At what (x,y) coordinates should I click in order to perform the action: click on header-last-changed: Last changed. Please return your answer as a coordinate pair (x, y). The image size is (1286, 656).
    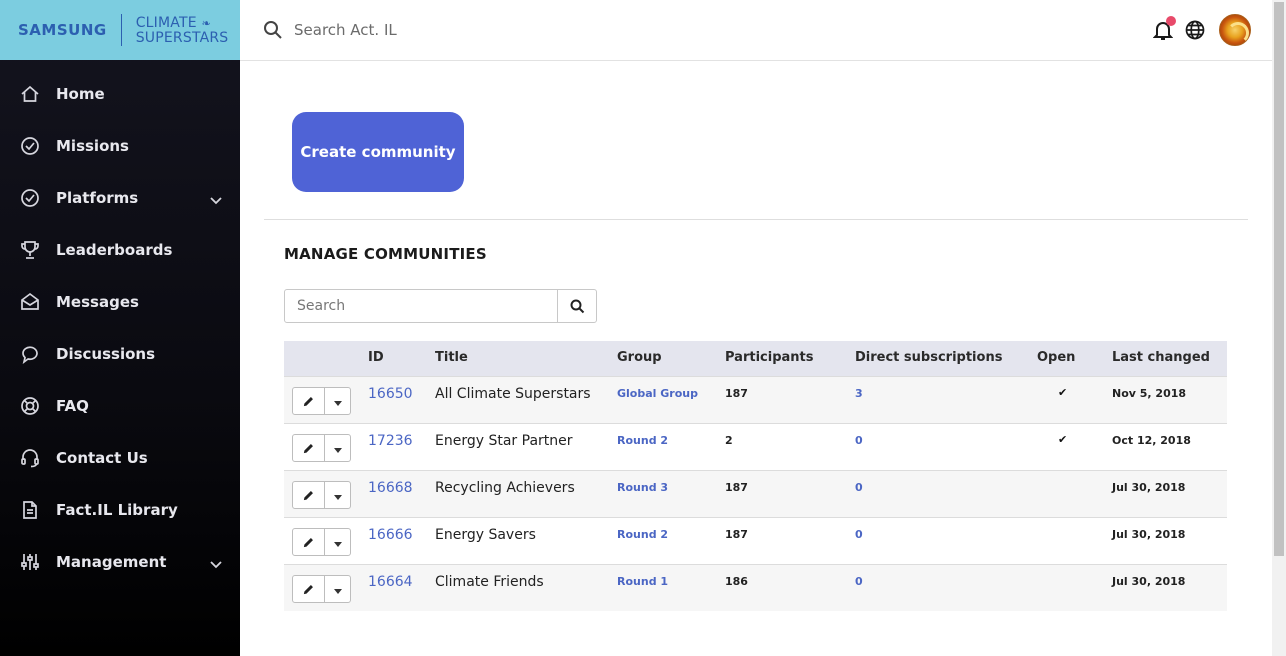
    Looking at the image, I should click on (1161, 357).